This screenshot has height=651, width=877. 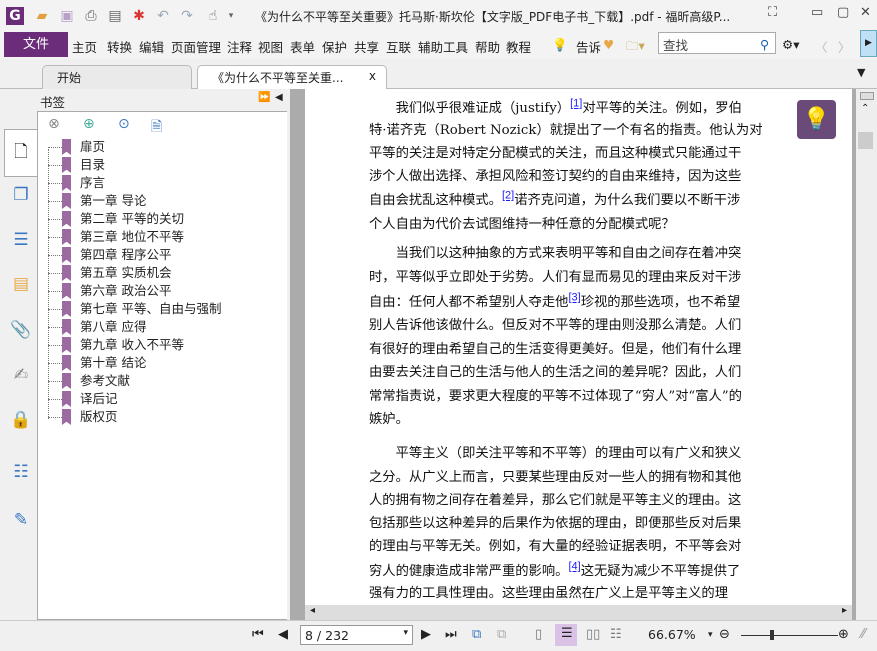 I want to click on prev-page-icon: ◀, so click(x=283, y=634).